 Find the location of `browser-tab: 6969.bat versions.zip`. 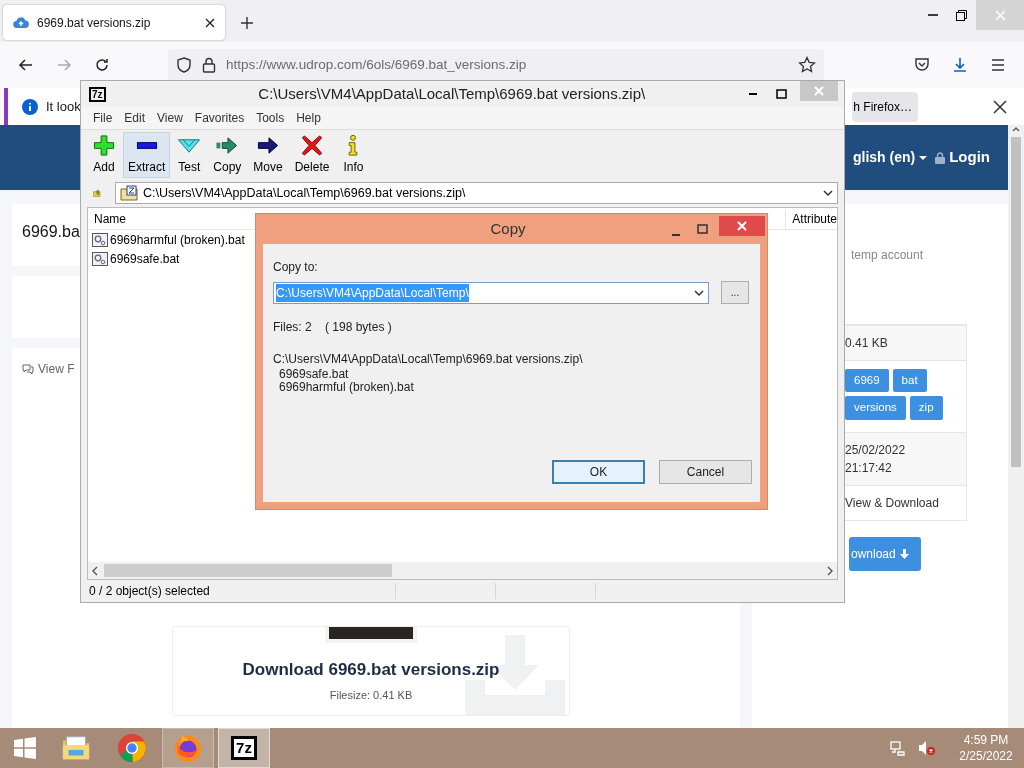

browser-tab: 6969.bat versions.zip is located at coordinates (114, 22).